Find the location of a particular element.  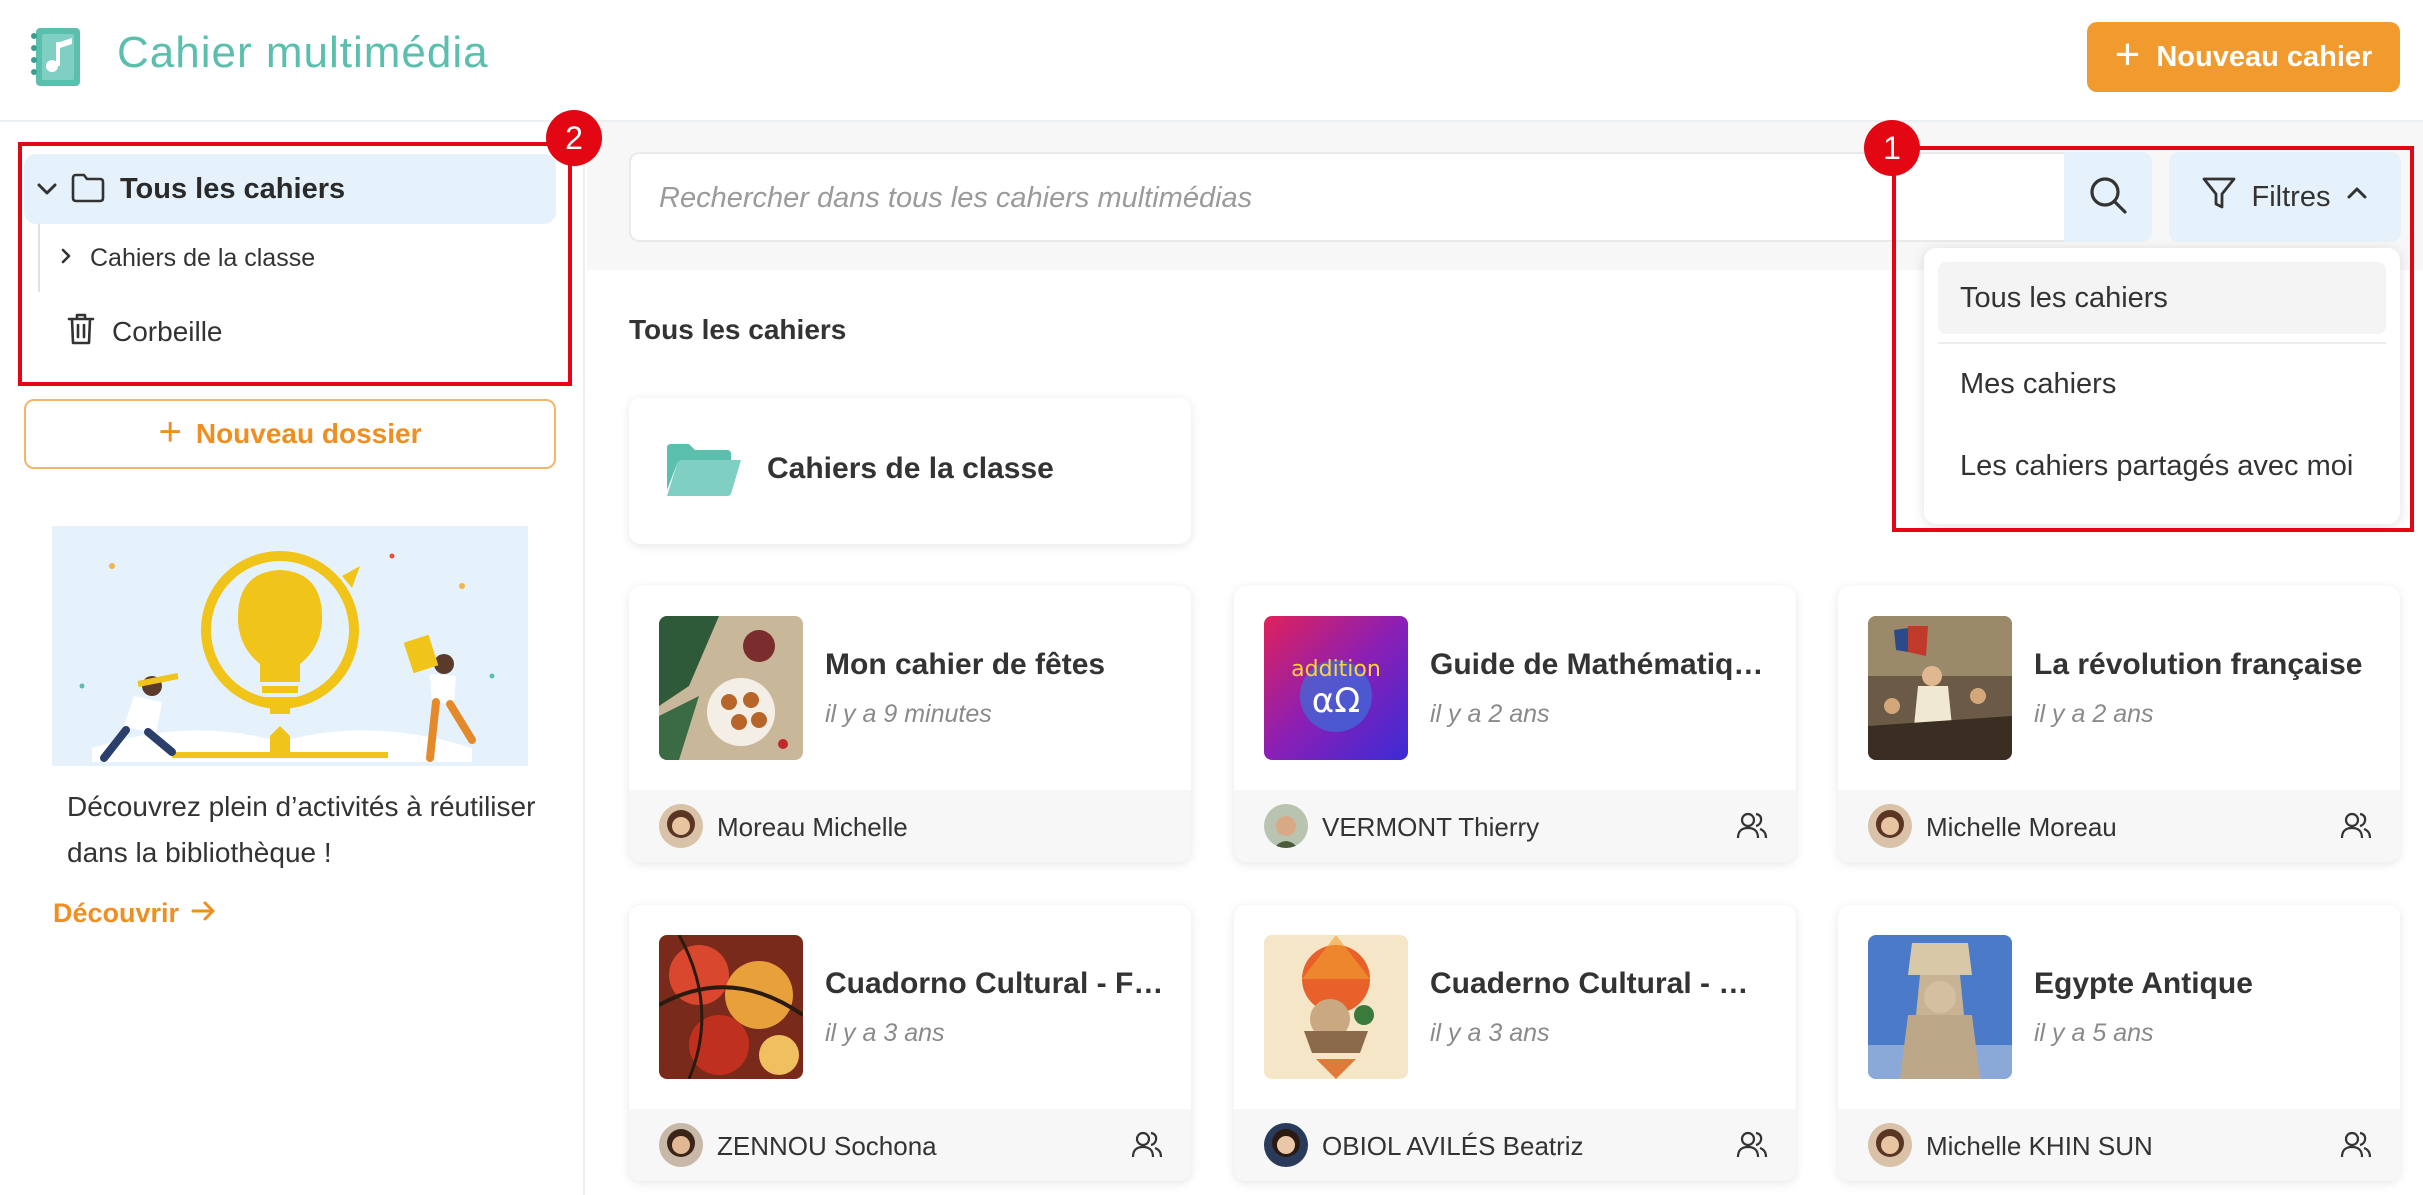

app-header: Cahier multimédia + Nouveau cahier is located at coordinates (1211, 61).